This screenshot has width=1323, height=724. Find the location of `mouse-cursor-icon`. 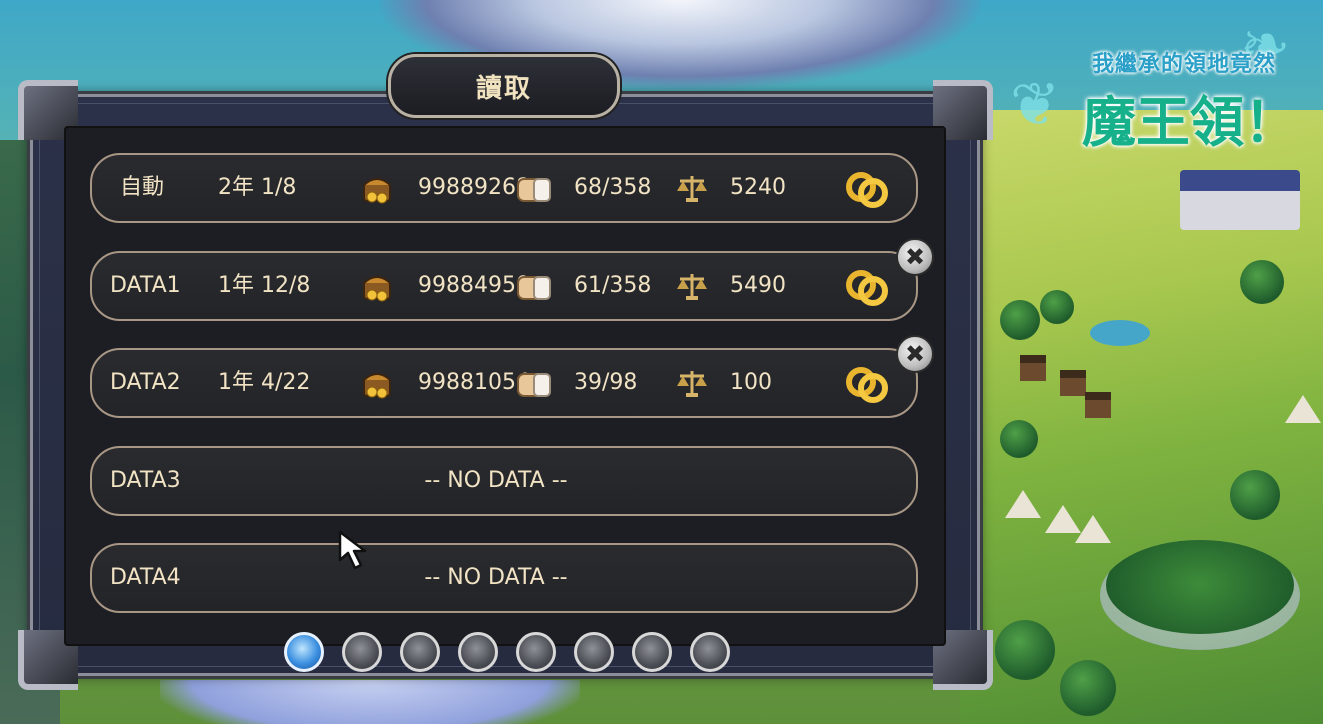

mouse-cursor-icon is located at coordinates (352, 550).